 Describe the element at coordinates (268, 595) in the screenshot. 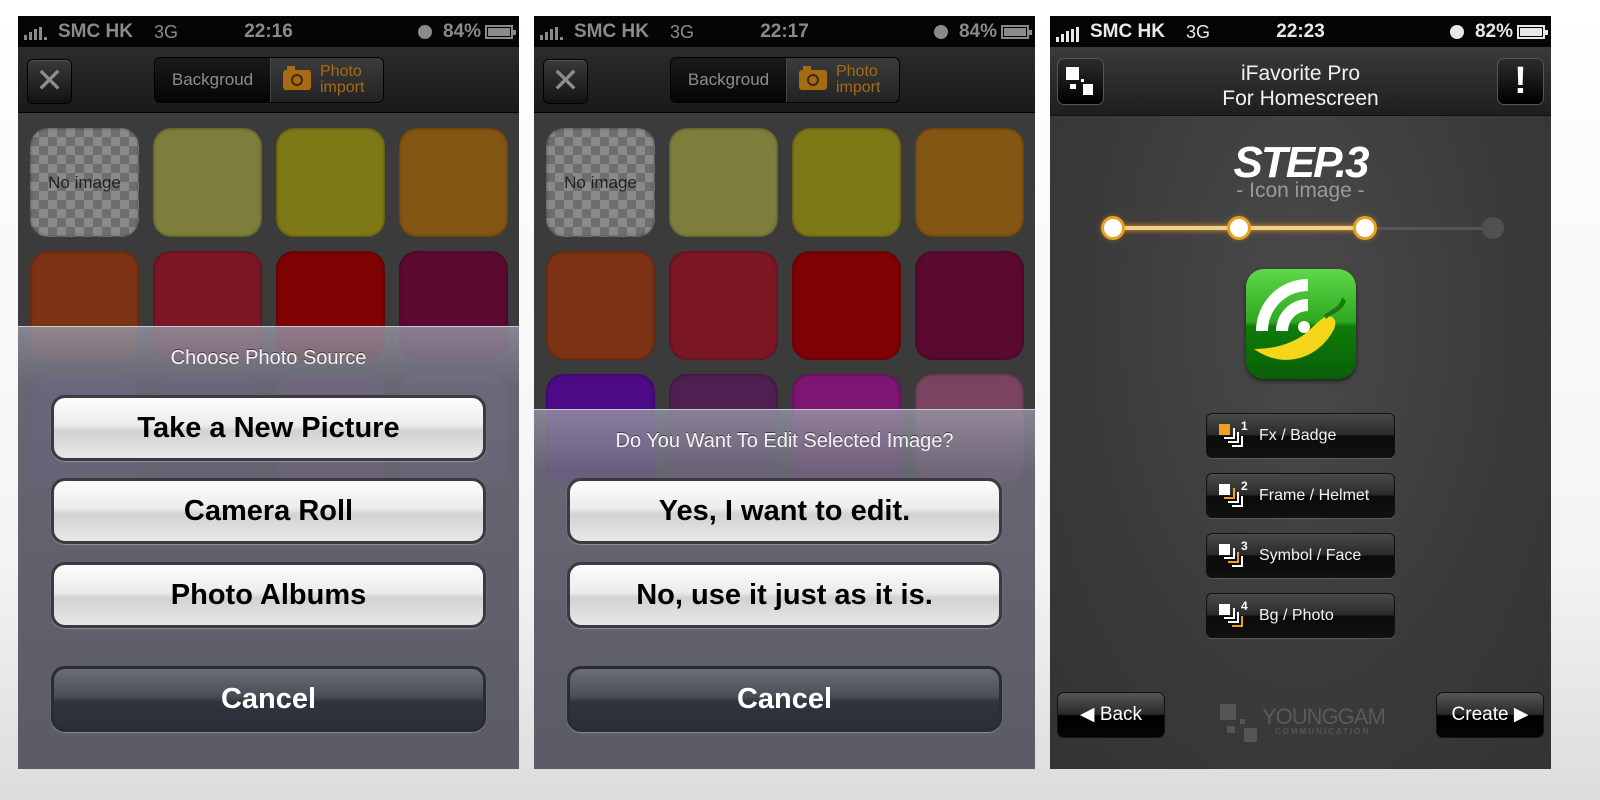

I see `photo-albums-button: Photo Albums` at that location.